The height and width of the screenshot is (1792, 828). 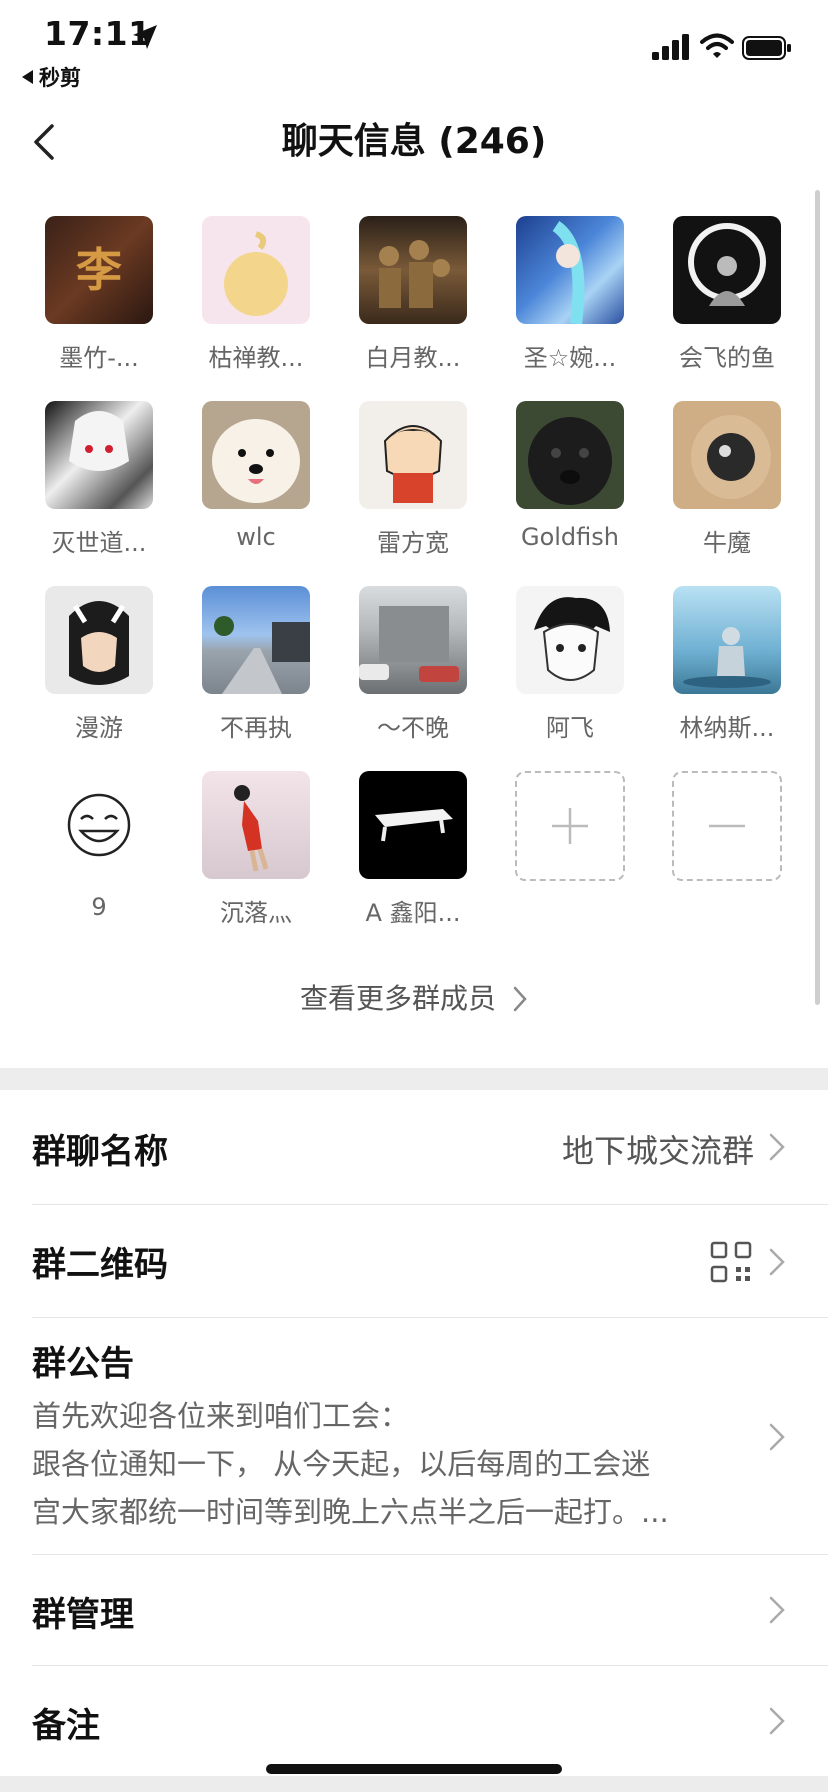 I want to click on group-notice-label: 群公告, so click(x=83, y=1364).